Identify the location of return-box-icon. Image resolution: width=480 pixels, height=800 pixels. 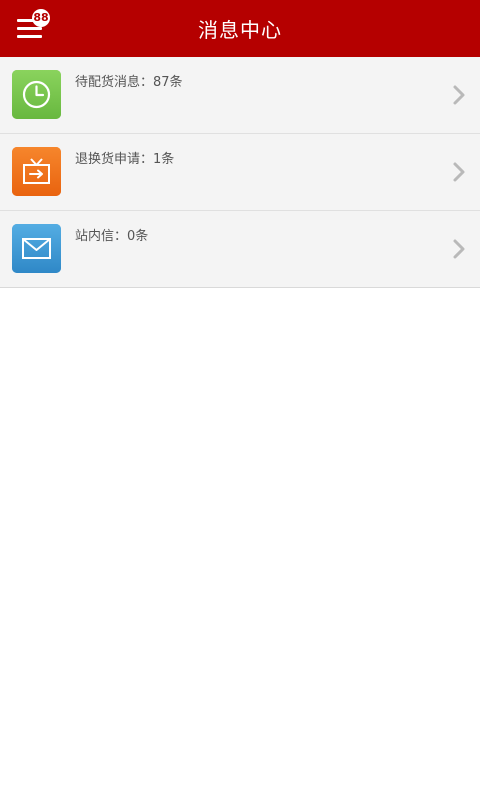
(36, 171).